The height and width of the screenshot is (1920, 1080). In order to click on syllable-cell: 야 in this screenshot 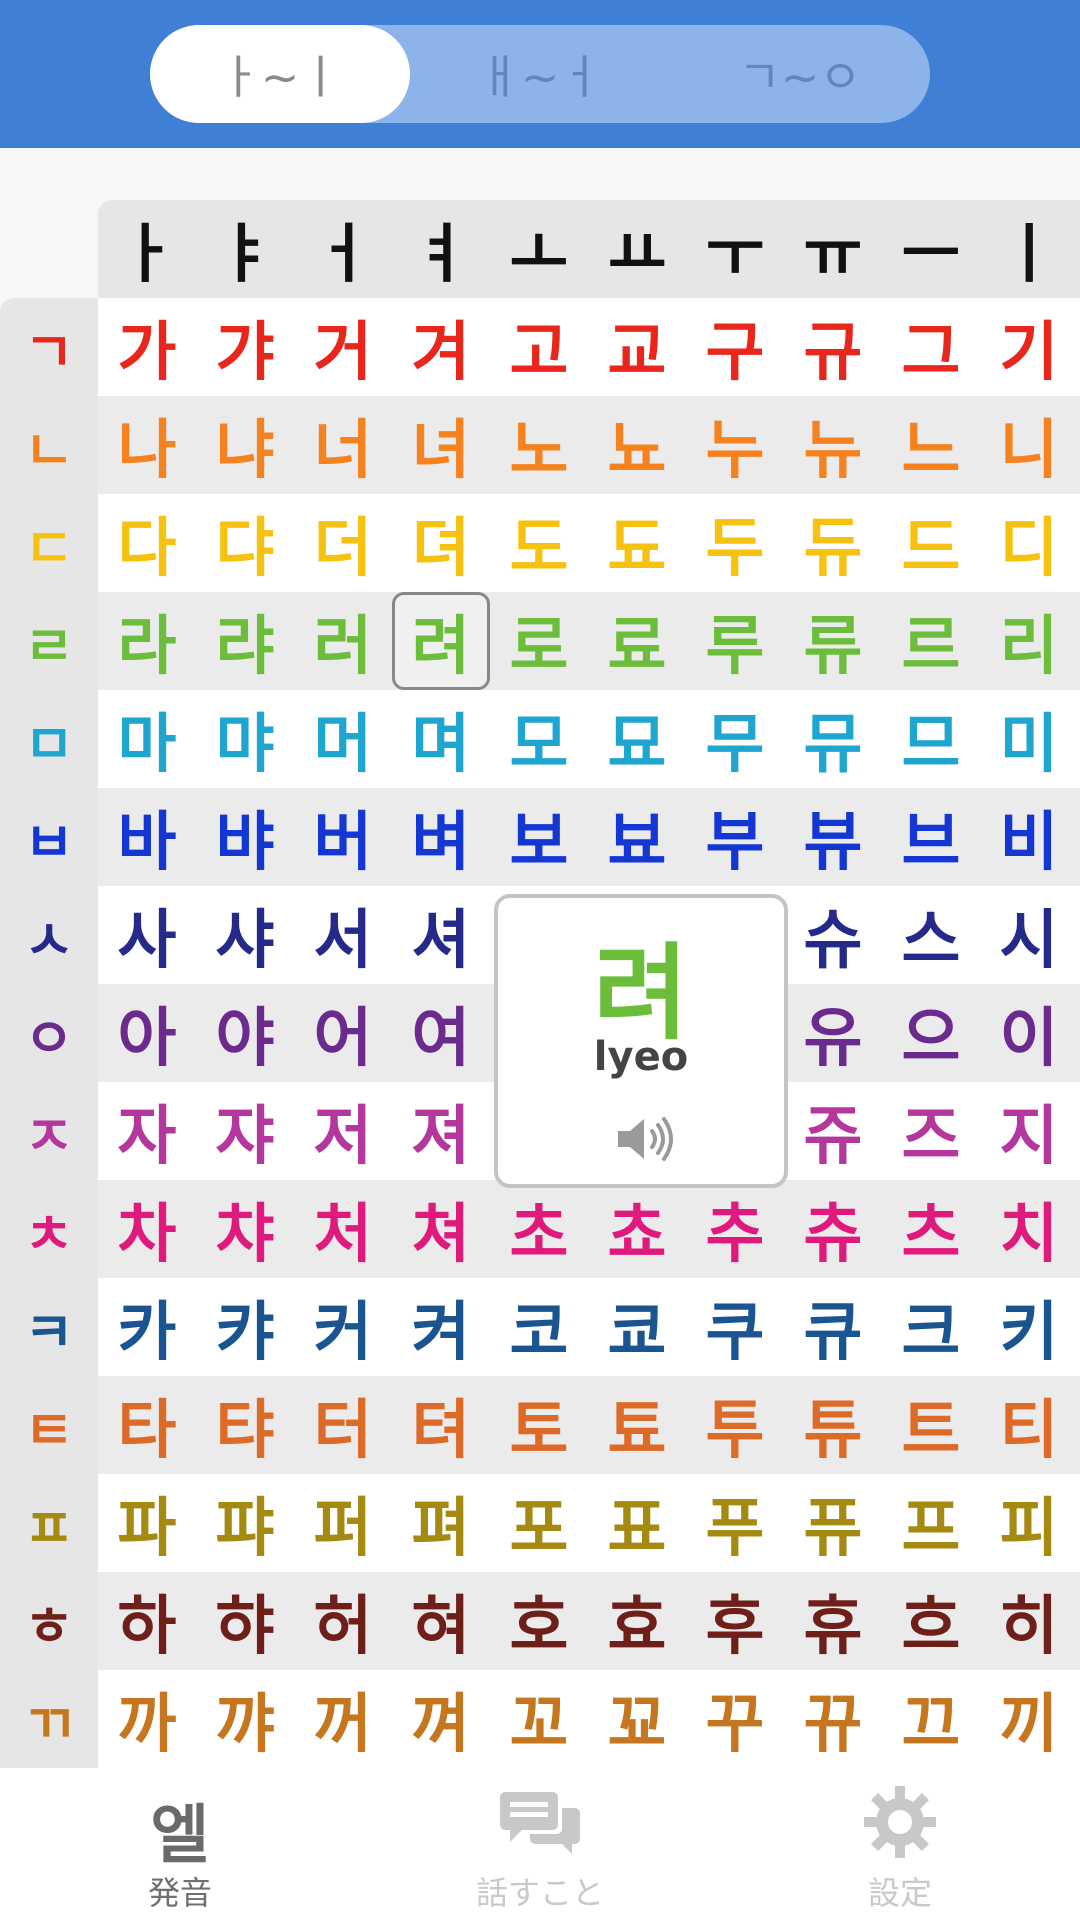, I will do `click(245, 1033)`.